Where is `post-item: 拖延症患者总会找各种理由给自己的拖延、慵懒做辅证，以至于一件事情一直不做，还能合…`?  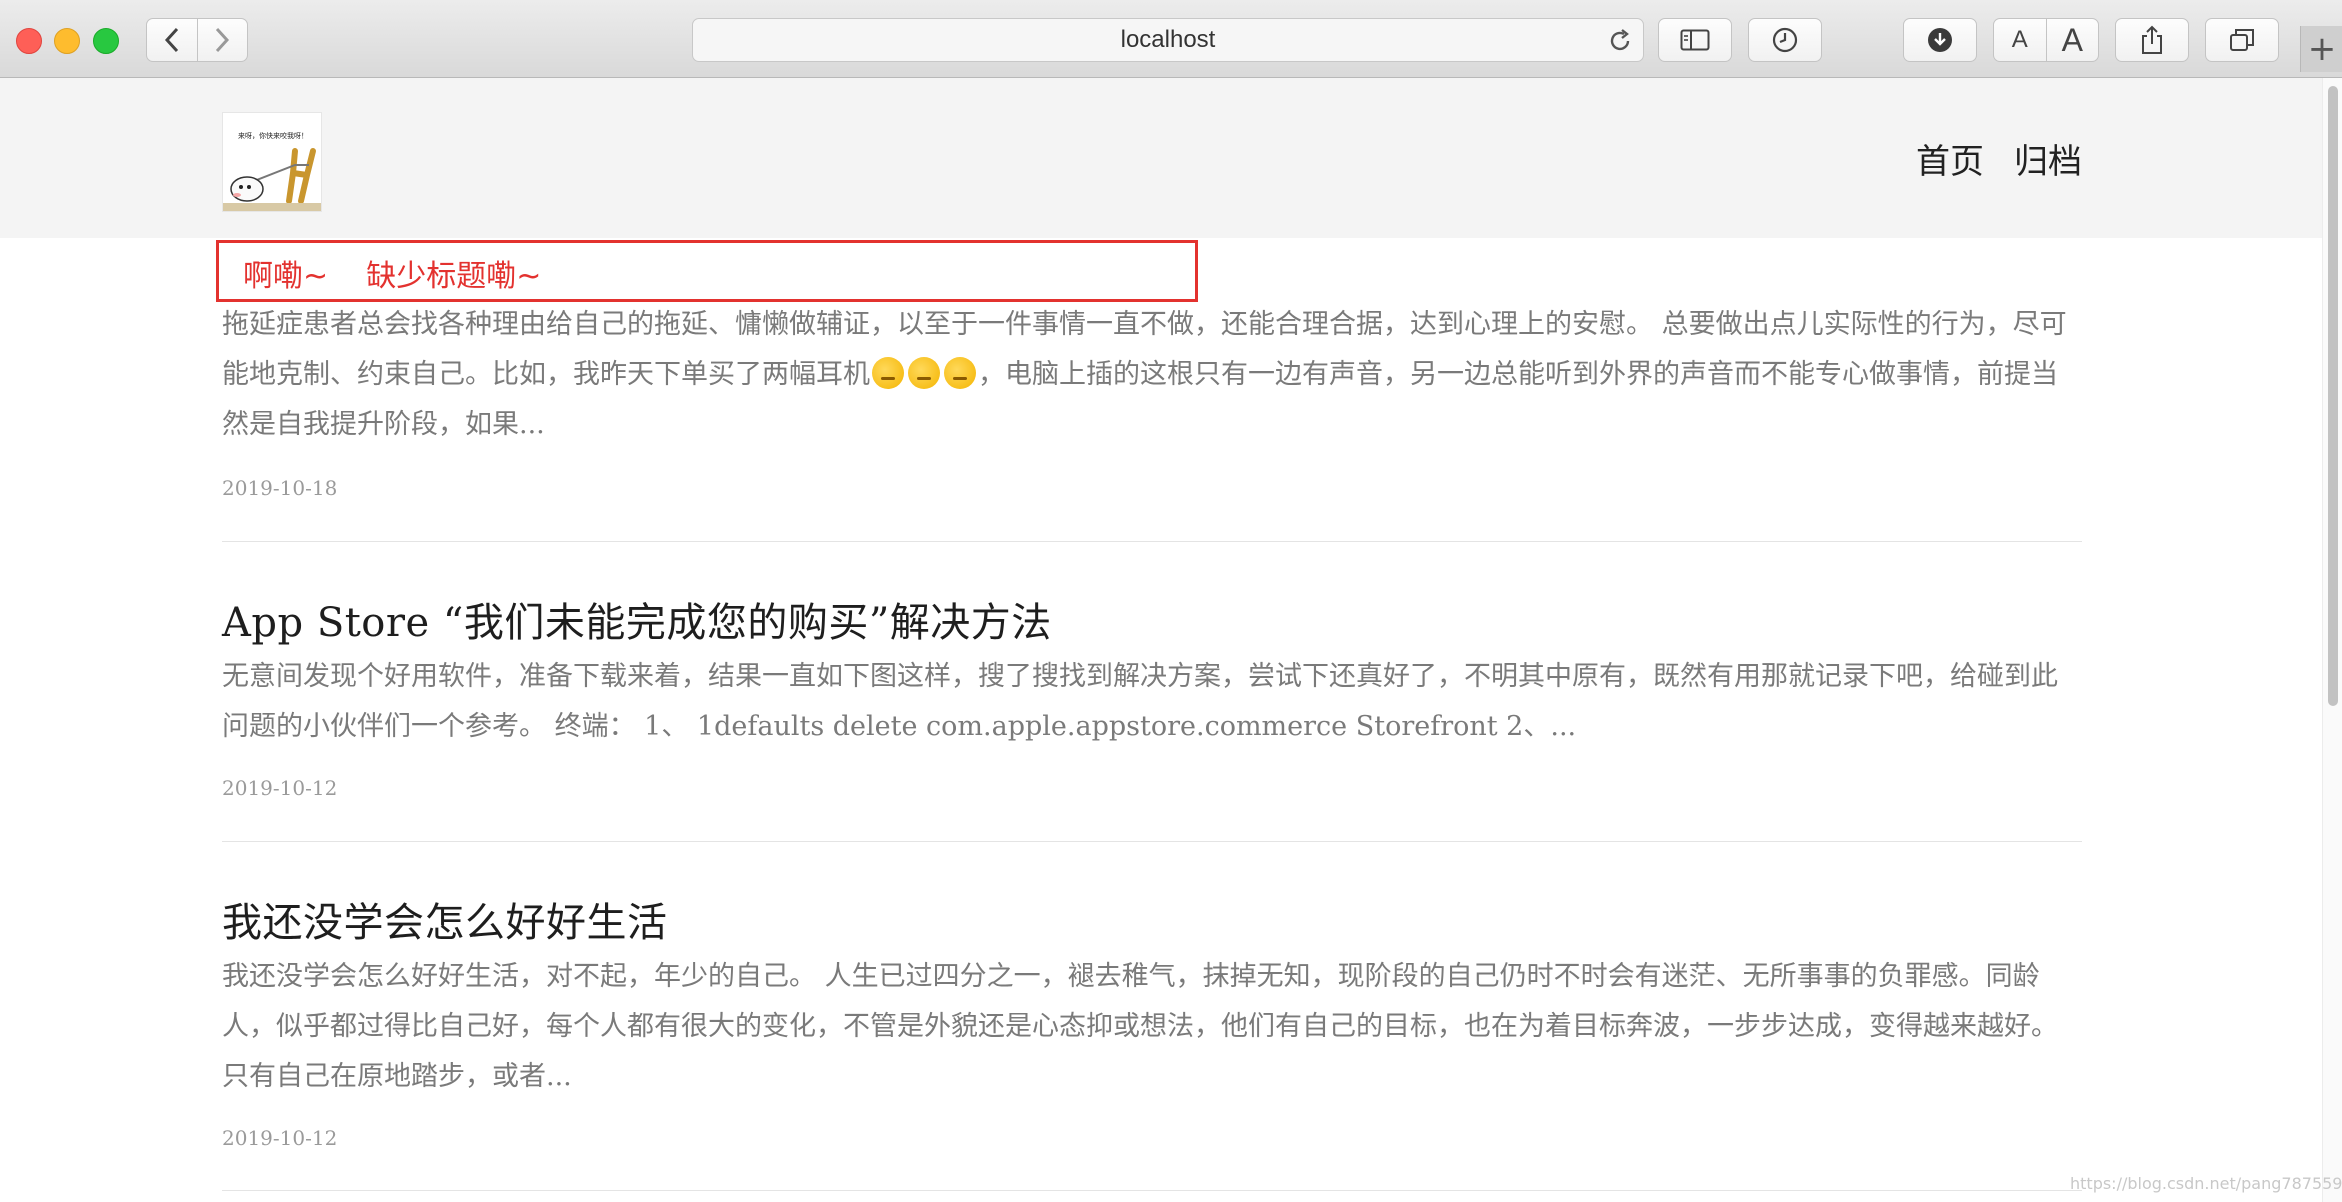 post-item: 拖延症患者总会找各种理由给自己的拖延、慵懒做辅证，以至于一件事情一直不做，还能合… is located at coordinates (1152, 400).